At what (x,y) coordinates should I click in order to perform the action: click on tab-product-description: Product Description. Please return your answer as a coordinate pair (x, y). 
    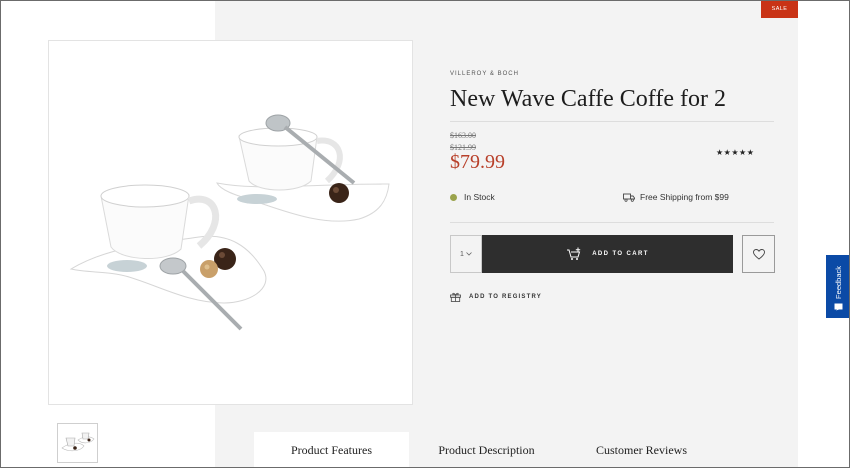
    Looking at the image, I should click on (486, 450).